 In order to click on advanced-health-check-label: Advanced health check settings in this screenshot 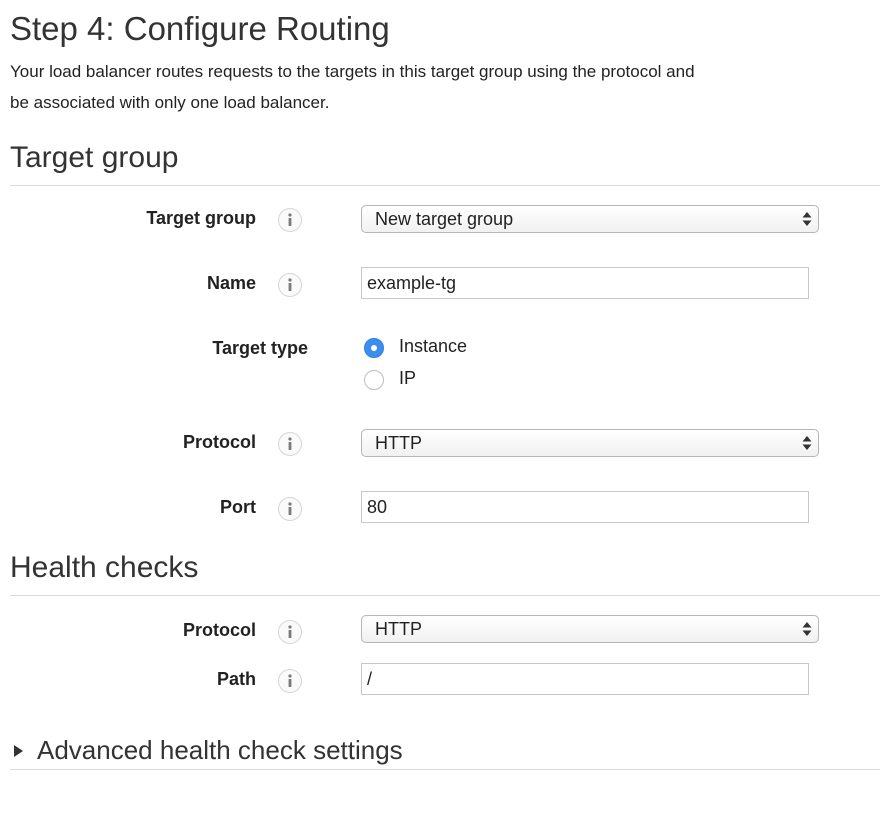, I will do `click(220, 750)`.